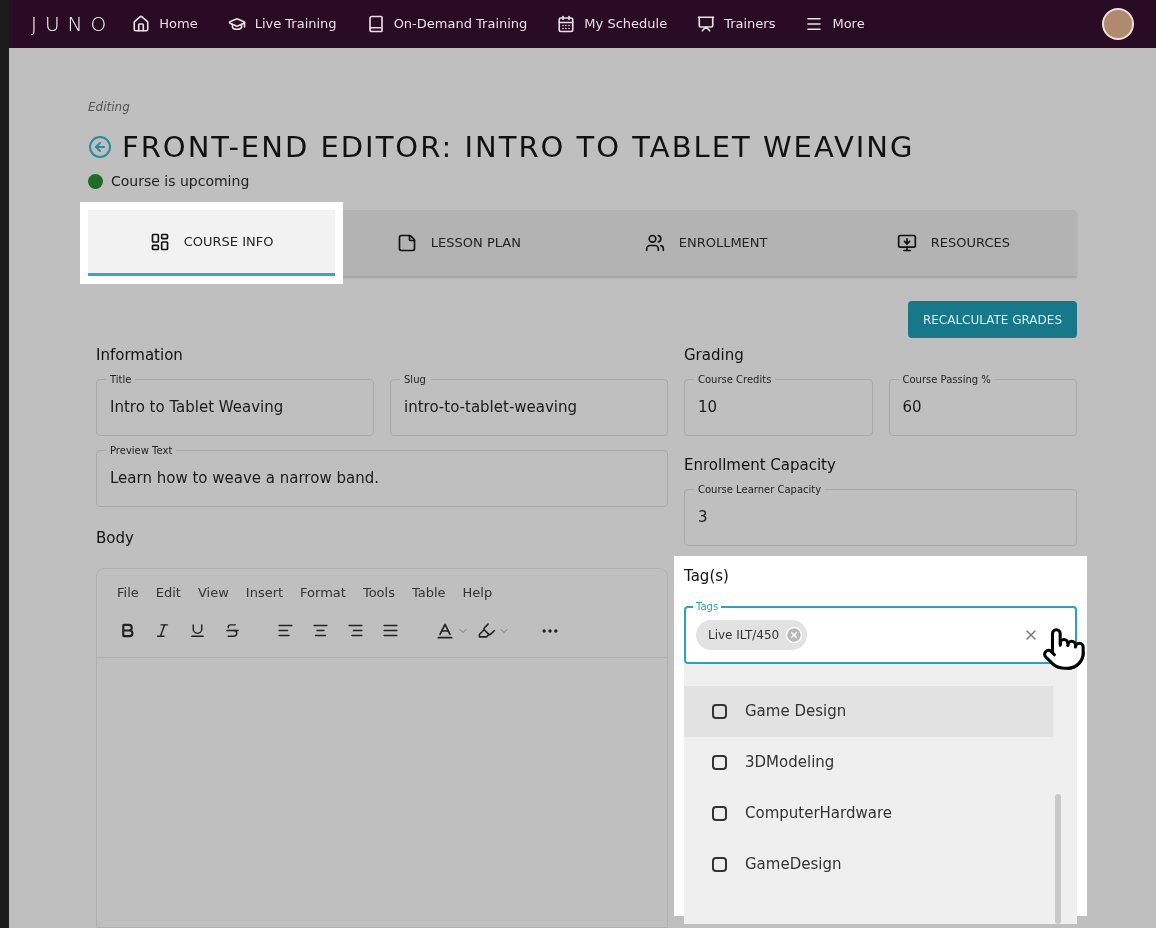 This screenshot has height=928, width=1156. Describe the element at coordinates (1118, 23) in the screenshot. I see `avatar` at that location.